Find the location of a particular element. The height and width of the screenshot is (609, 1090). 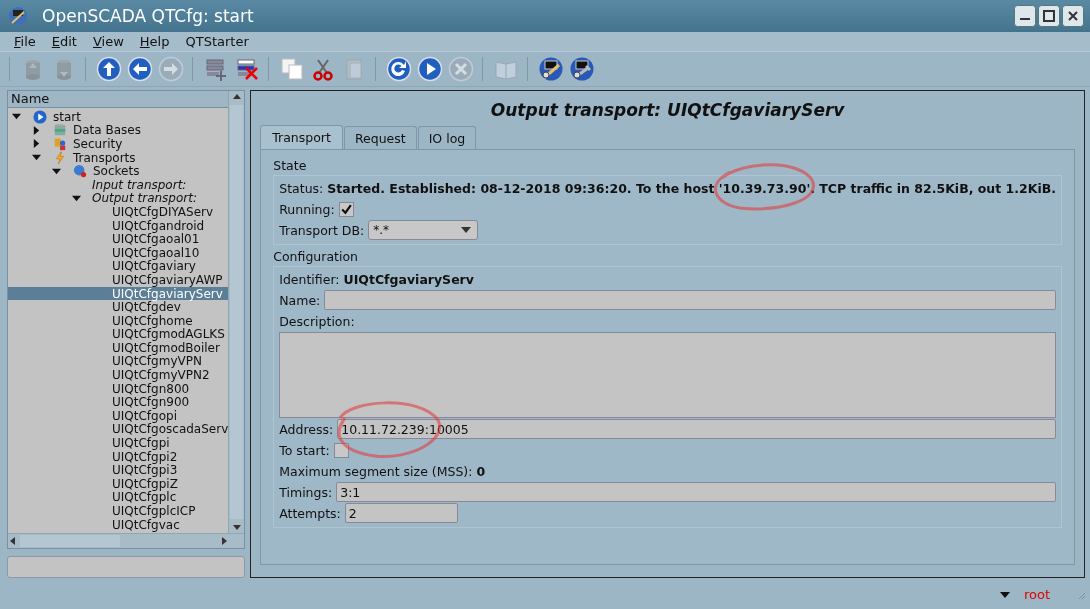

field-label: Status: is located at coordinates (301, 188).